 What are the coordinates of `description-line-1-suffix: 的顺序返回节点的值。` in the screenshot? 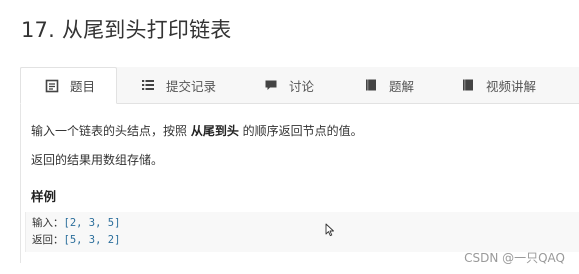 It's located at (300, 131).